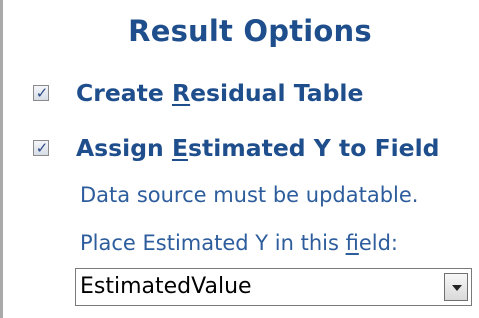 The width and height of the screenshot is (479, 318). Describe the element at coordinates (250, 31) in the screenshot. I see `panel-title: Result Options` at that location.